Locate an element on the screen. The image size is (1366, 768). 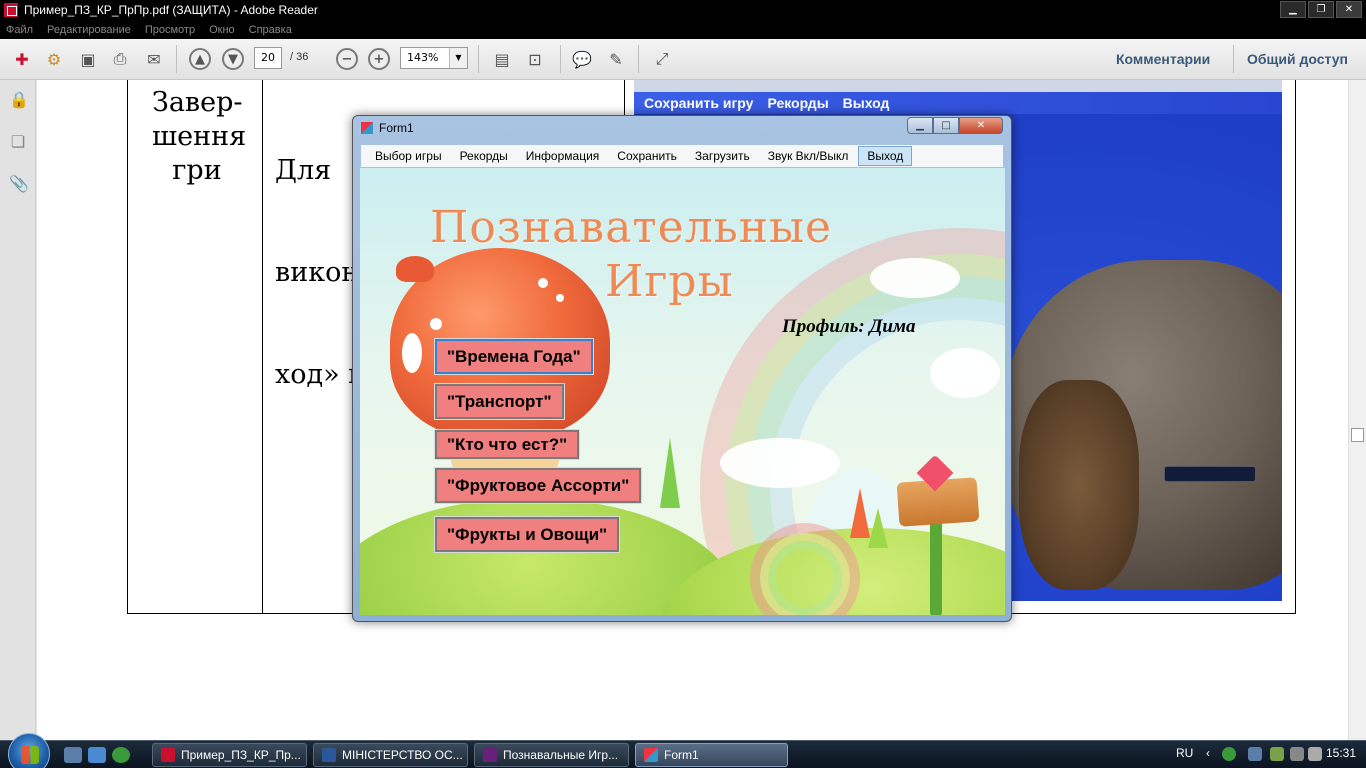
language-indicator: RU is located at coordinates (1184, 753).